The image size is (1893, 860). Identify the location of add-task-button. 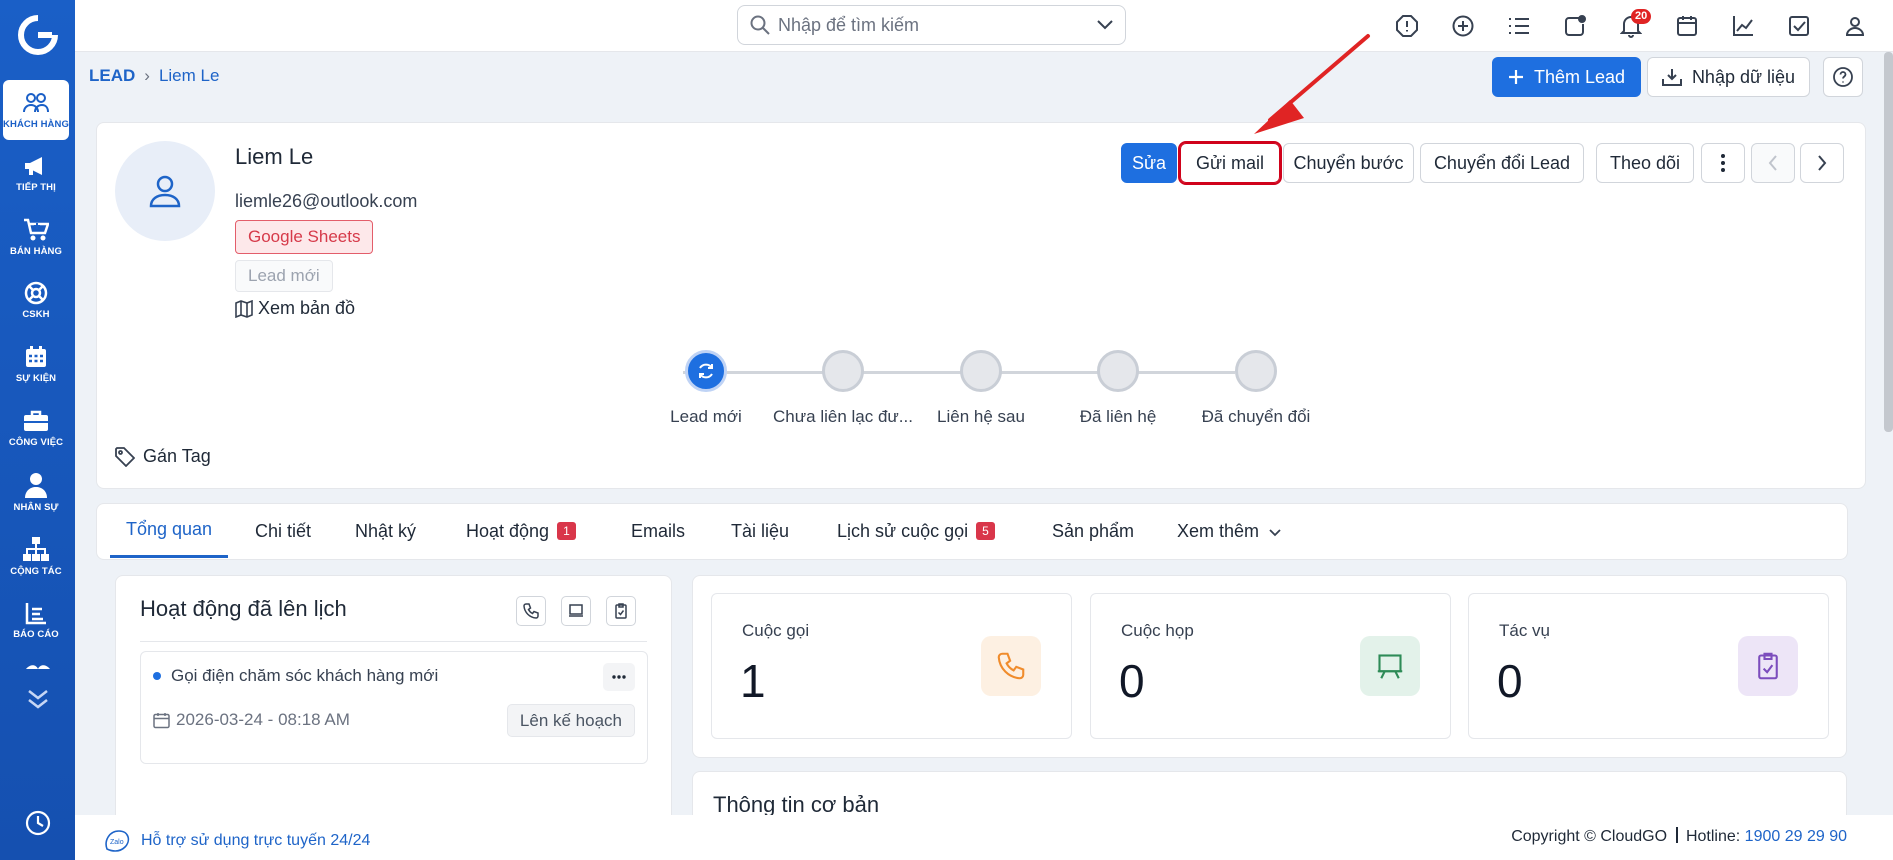
(621, 611).